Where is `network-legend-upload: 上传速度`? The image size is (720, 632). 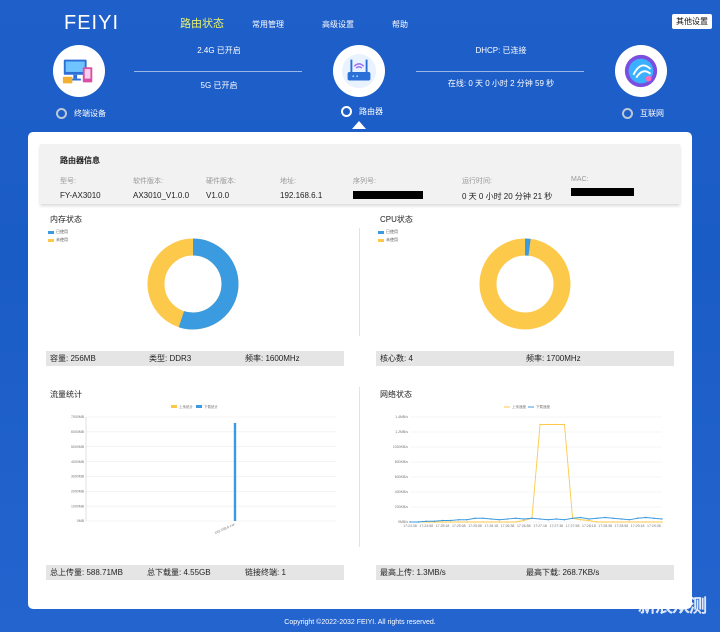 network-legend-upload: 上传速度 is located at coordinates (519, 406).